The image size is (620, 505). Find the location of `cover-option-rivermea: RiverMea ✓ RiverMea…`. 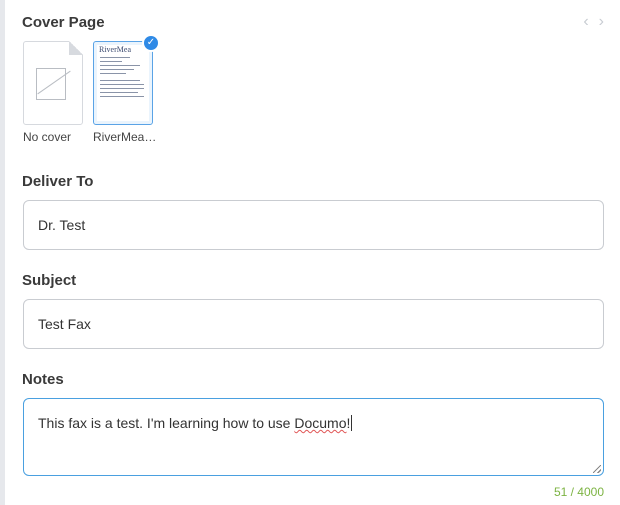

cover-option-rivermea: RiverMea ✓ RiverMea… is located at coordinates (126, 89).